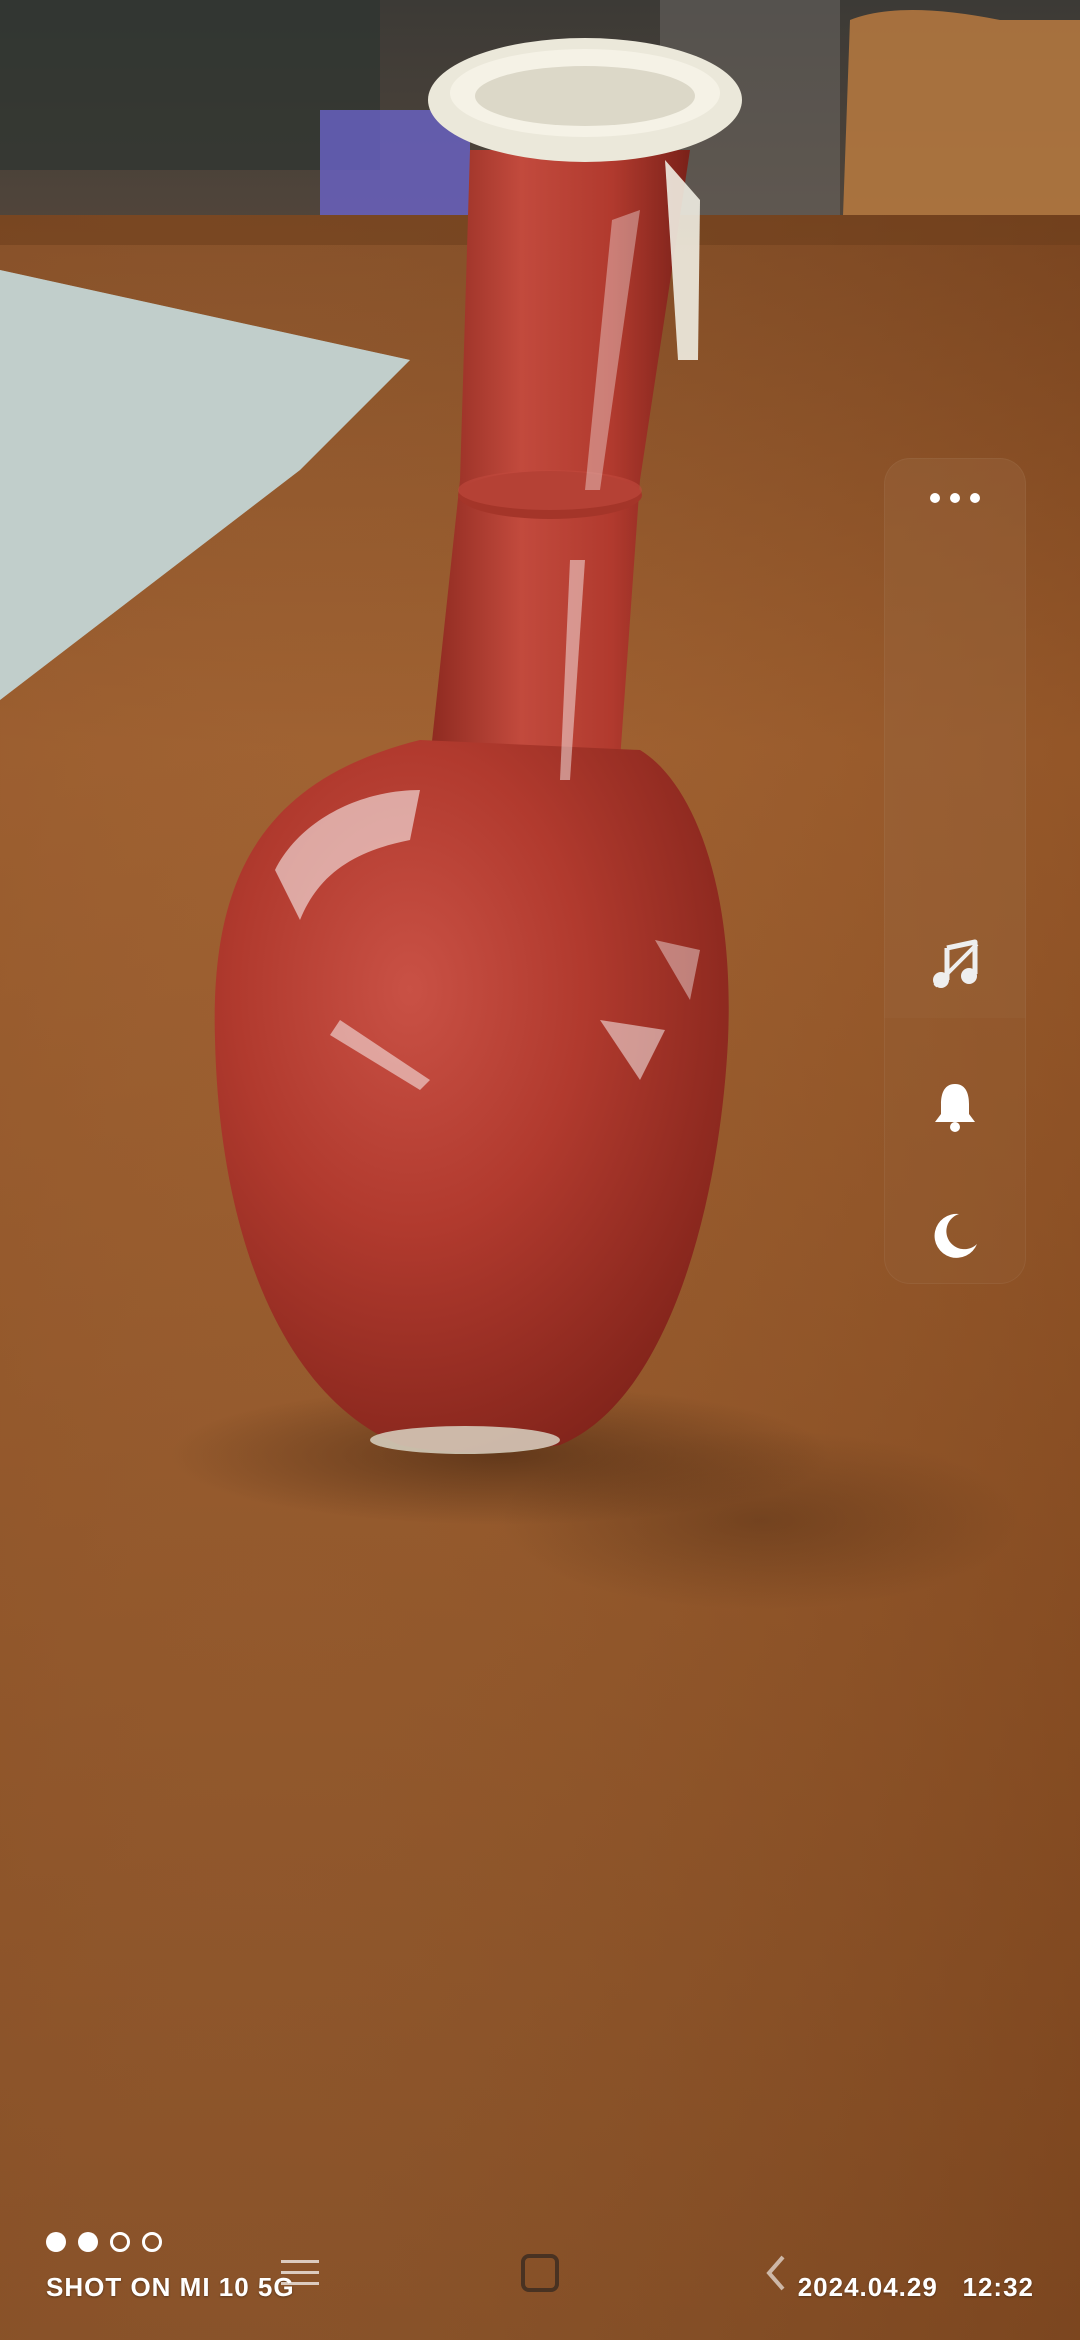  I want to click on music-off-icon, so click(955, 964).